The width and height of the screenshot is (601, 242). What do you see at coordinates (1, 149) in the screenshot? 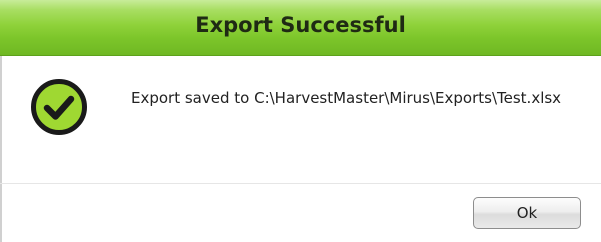
I see `dialog-left-border` at bounding box center [1, 149].